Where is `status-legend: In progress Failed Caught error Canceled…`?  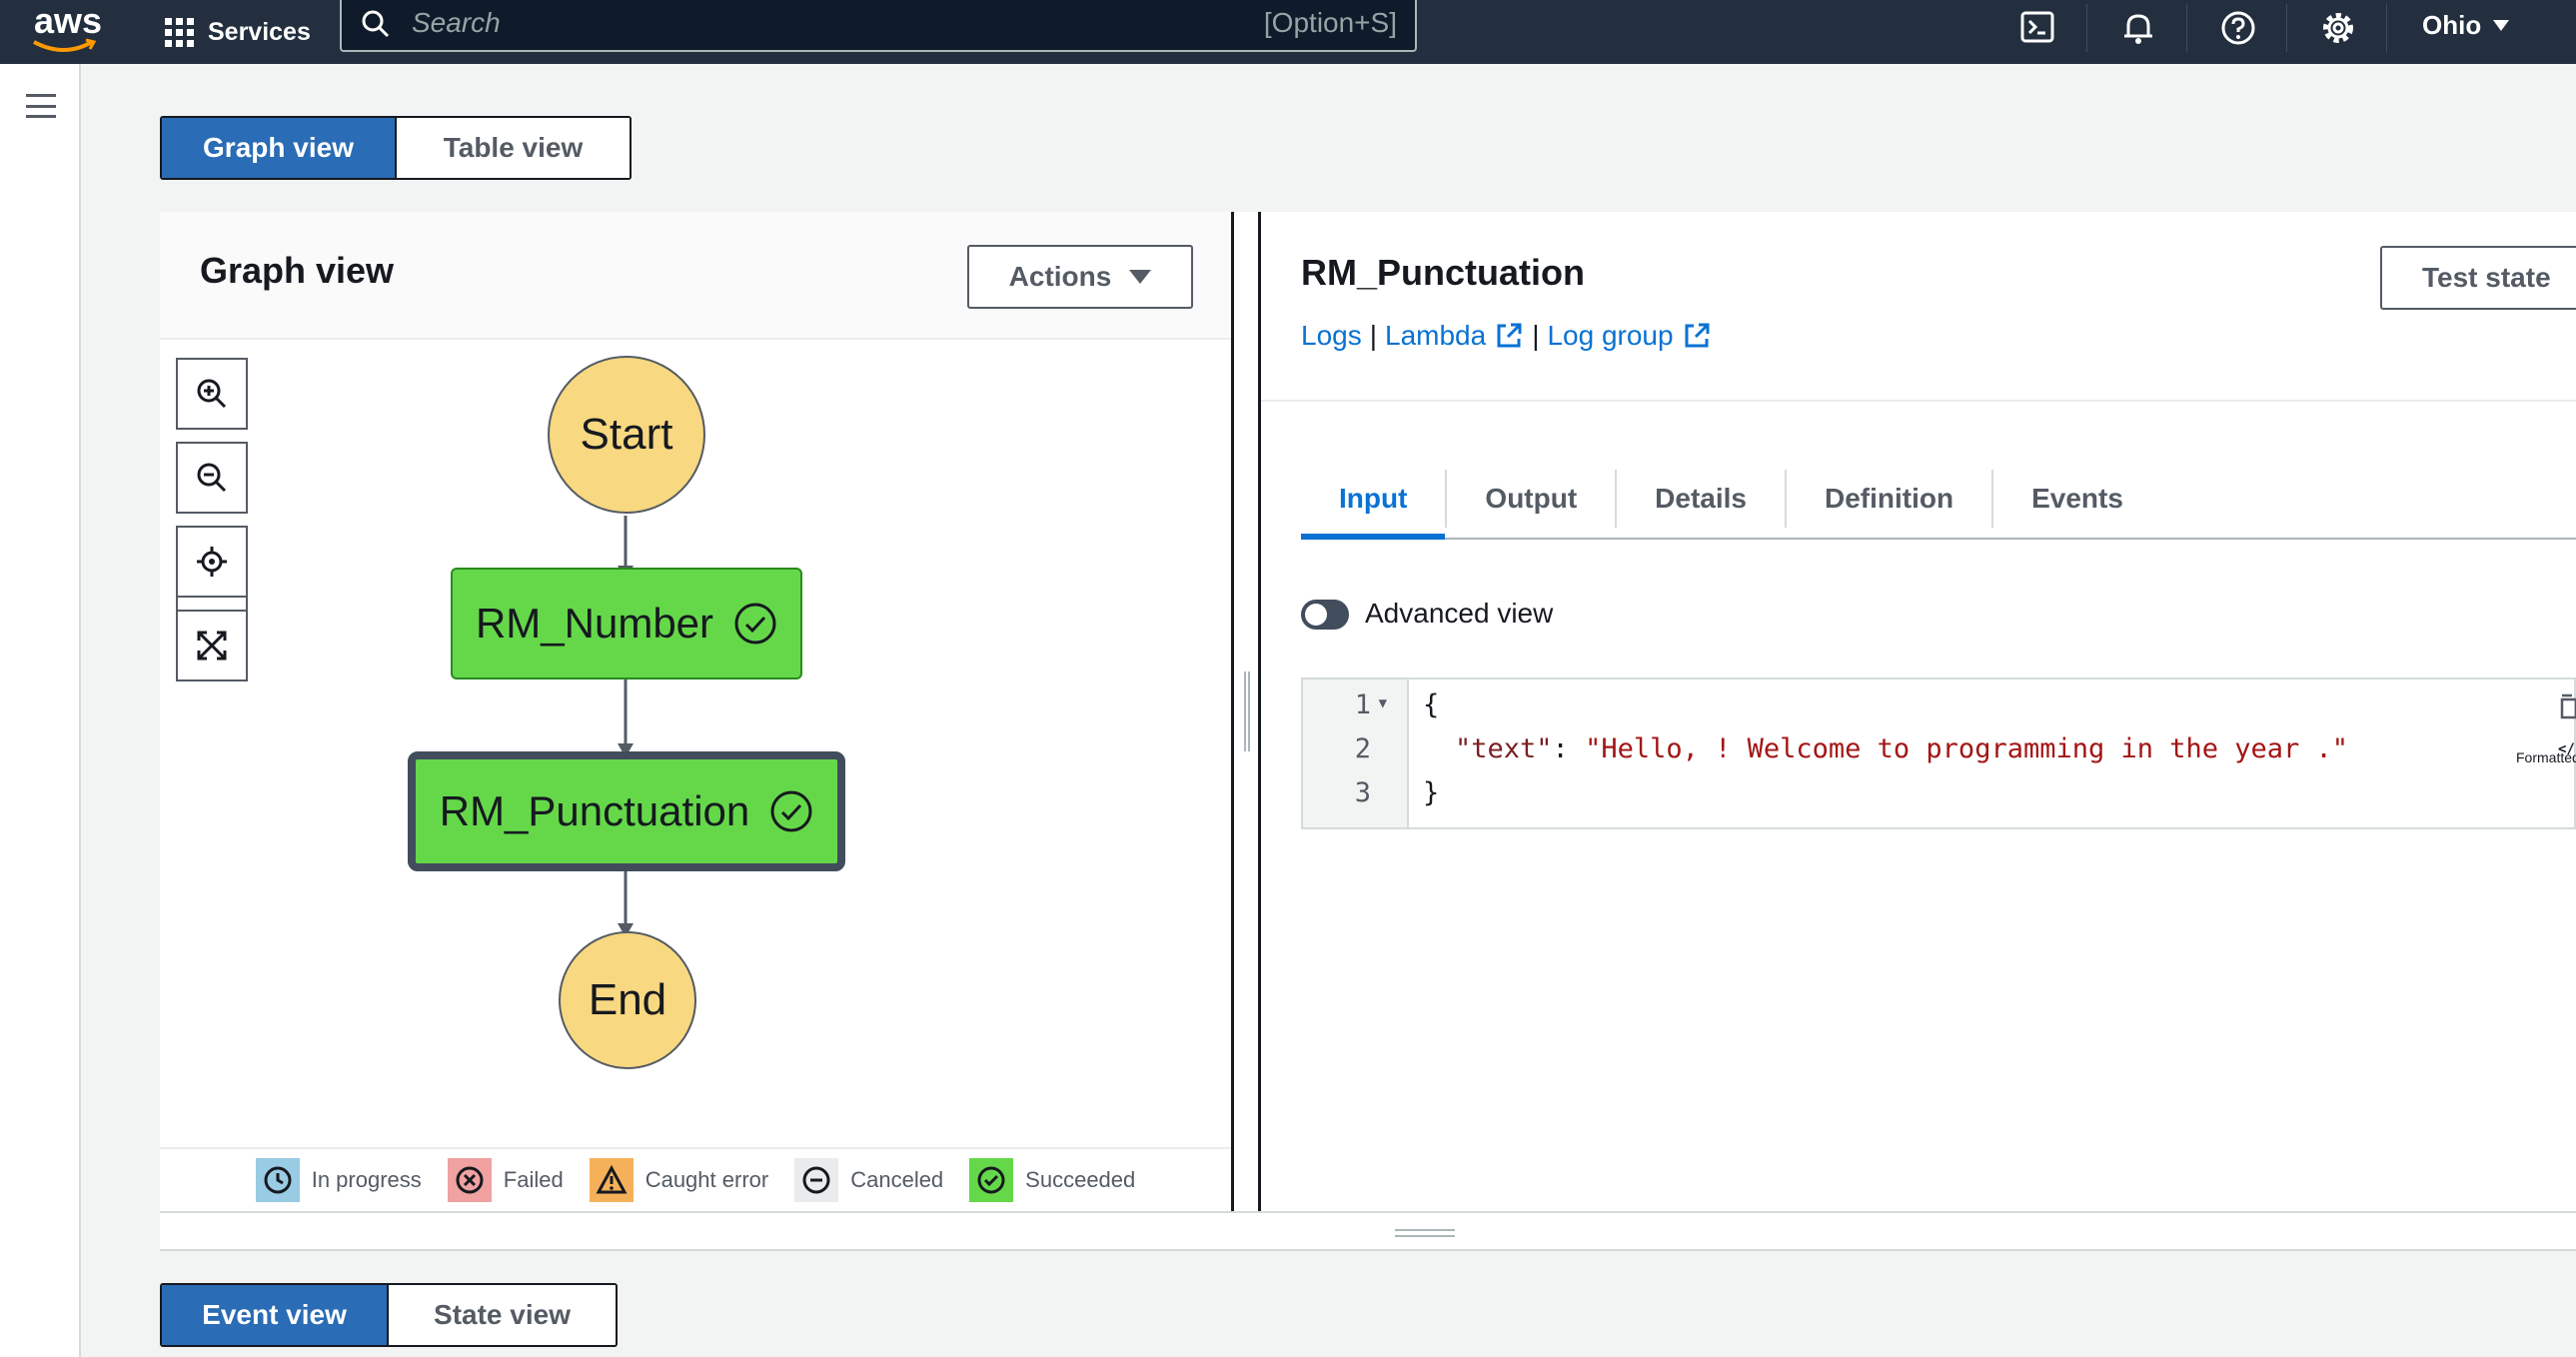 status-legend: In progress Failed Caught error Canceled… is located at coordinates (695, 1179).